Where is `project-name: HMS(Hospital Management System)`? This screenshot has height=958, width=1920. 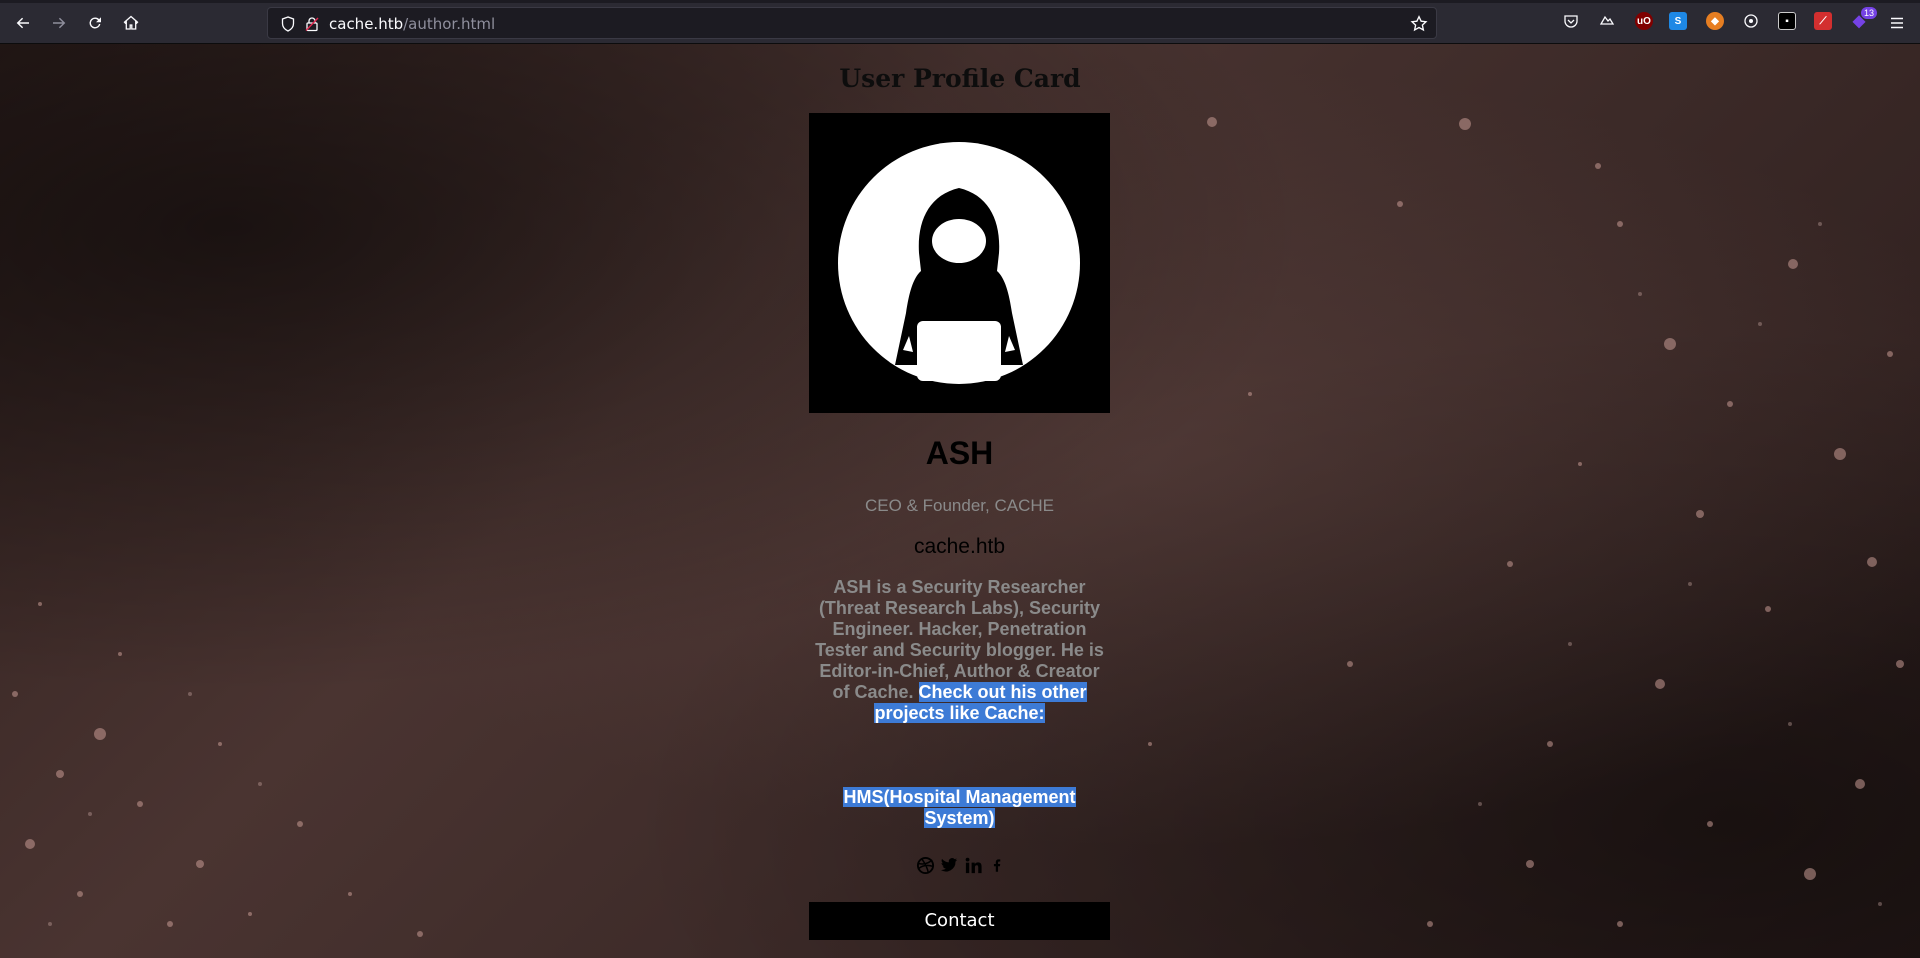 project-name: HMS(Hospital Management System) is located at coordinates (959, 807).